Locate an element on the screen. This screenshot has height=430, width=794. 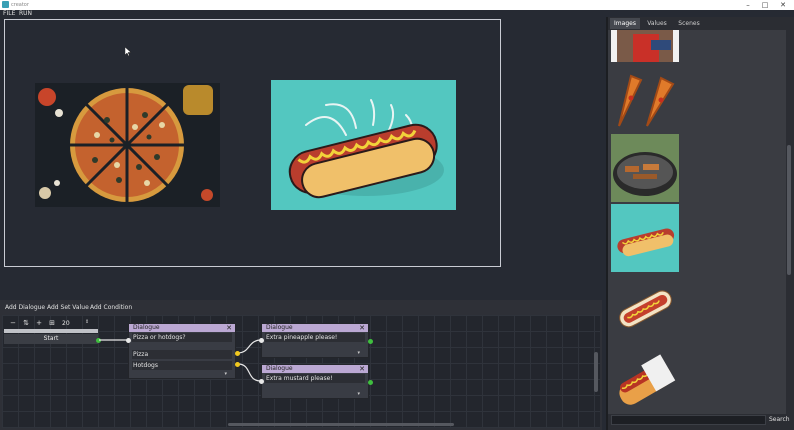
option-pizza: Pizza is located at coordinates (141, 354).